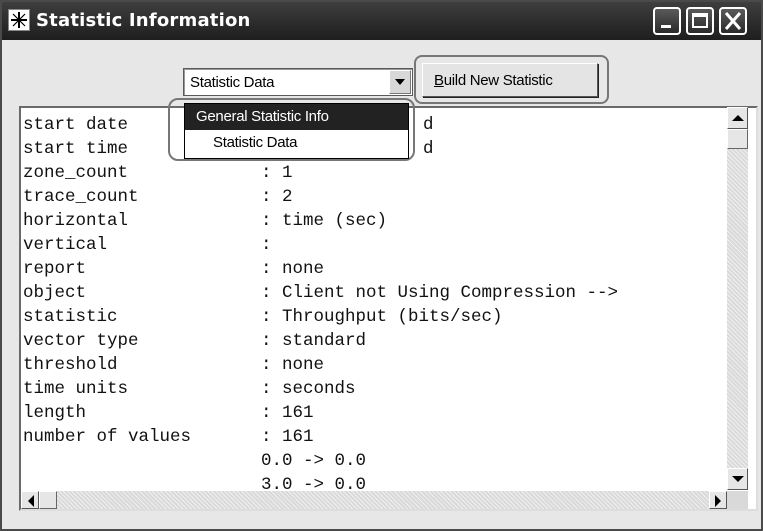 The height and width of the screenshot is (531, 763). What do you see at coordinates (70, 365) in the screenshot?
I see `row-key: threshold` at bounding box center [70, 365].